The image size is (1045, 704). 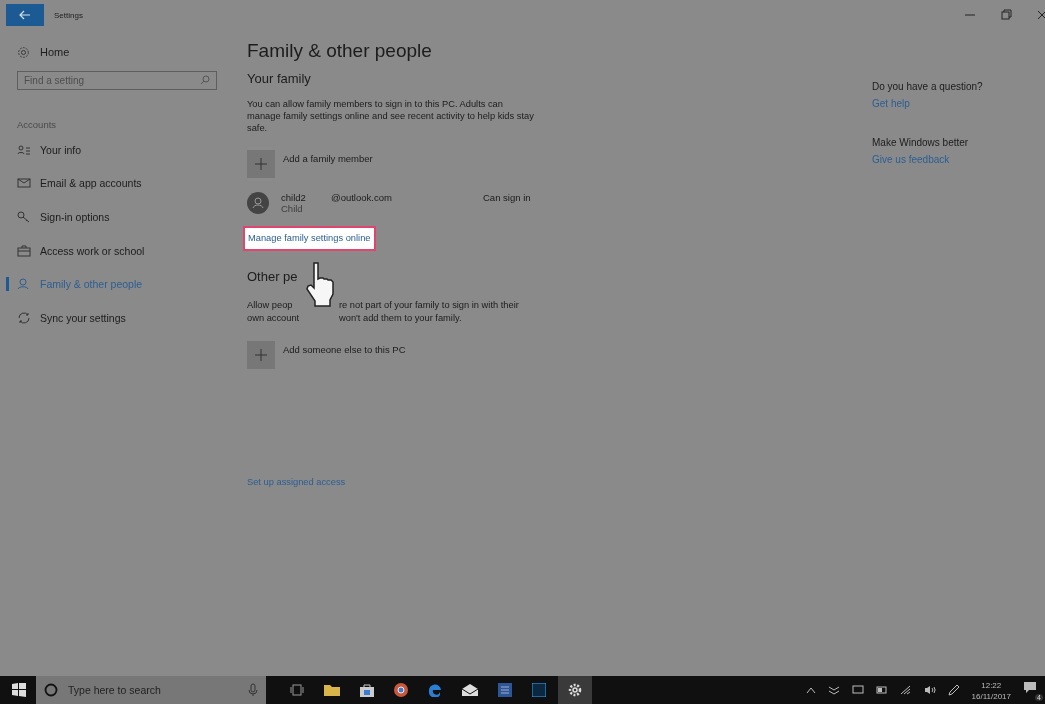 I want to click on windows-start-icon, so click(x=19, y=690).